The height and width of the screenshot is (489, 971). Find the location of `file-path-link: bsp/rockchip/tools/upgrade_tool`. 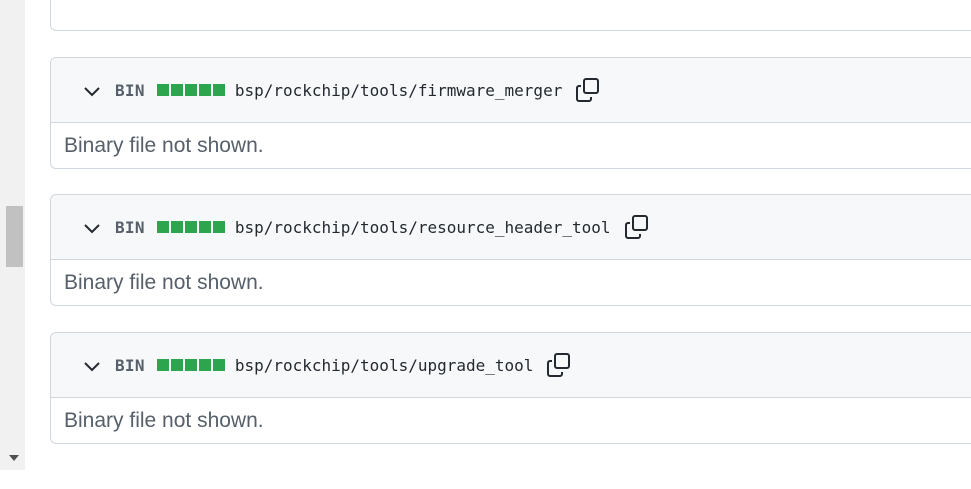

file-path-link: bsp/rockchip/tools/upgrade_tool is located at coordinates (384, 365).